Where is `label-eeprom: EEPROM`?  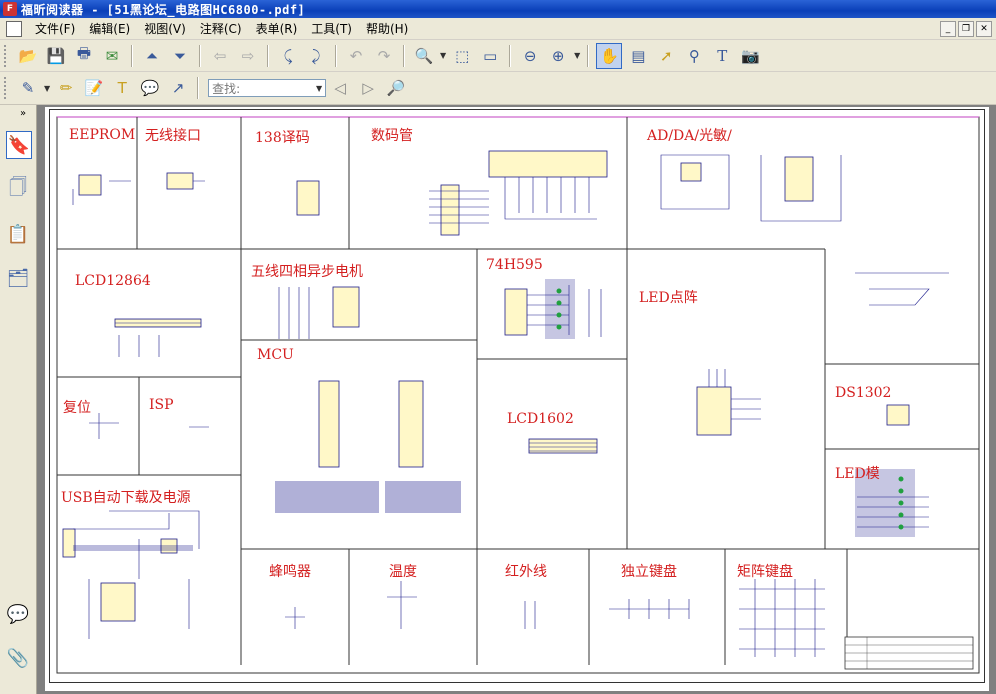 label-eeprom: EEPROM is located at coordinates (102, 135).